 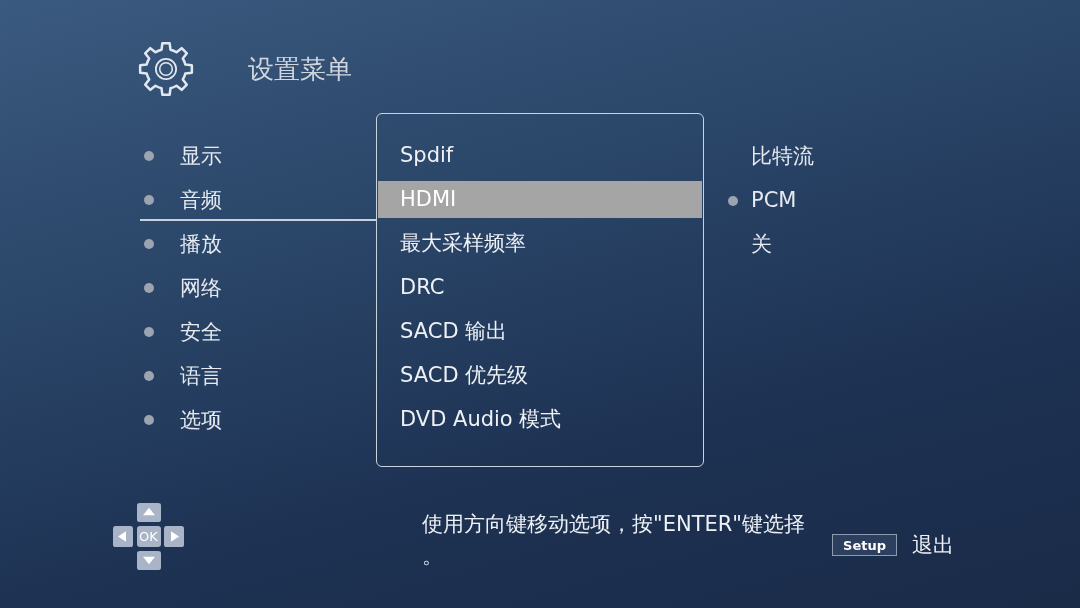 What do you see at coordinates (864, 545) in the screenshot?
I see `setup-key: Setup` at bounding box center [864, 545].